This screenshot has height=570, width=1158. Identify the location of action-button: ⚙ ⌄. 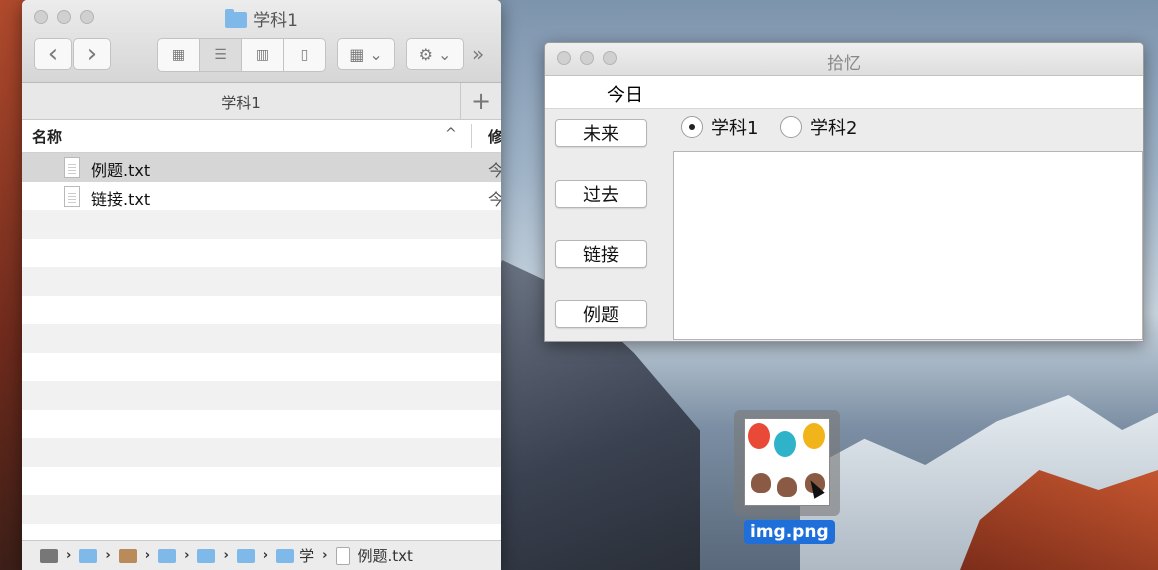
(435, 54).